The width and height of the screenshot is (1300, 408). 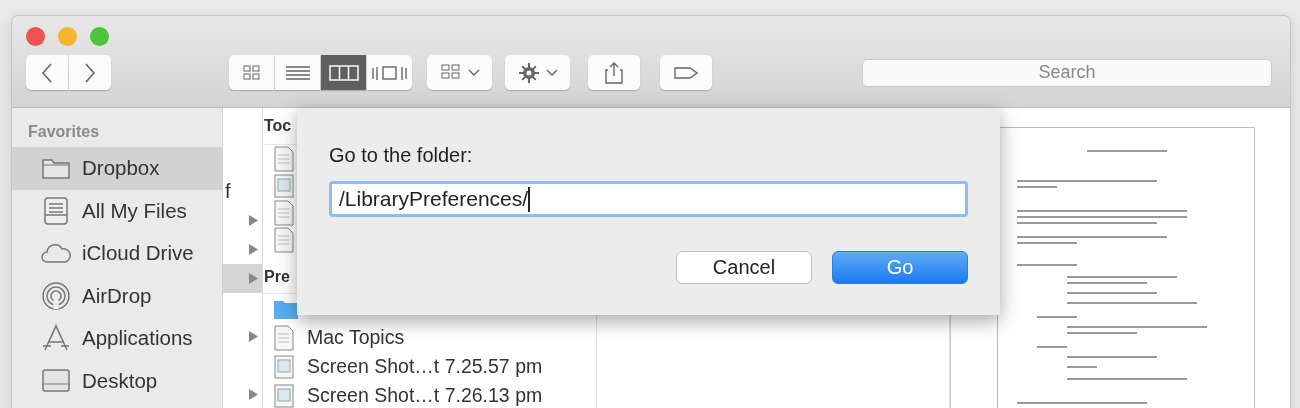 What do you see at coordinates (648, 199) in the screenshot?
I see `folder-path-field: /LibraryPreferences/` at bounding box center [648, 199].